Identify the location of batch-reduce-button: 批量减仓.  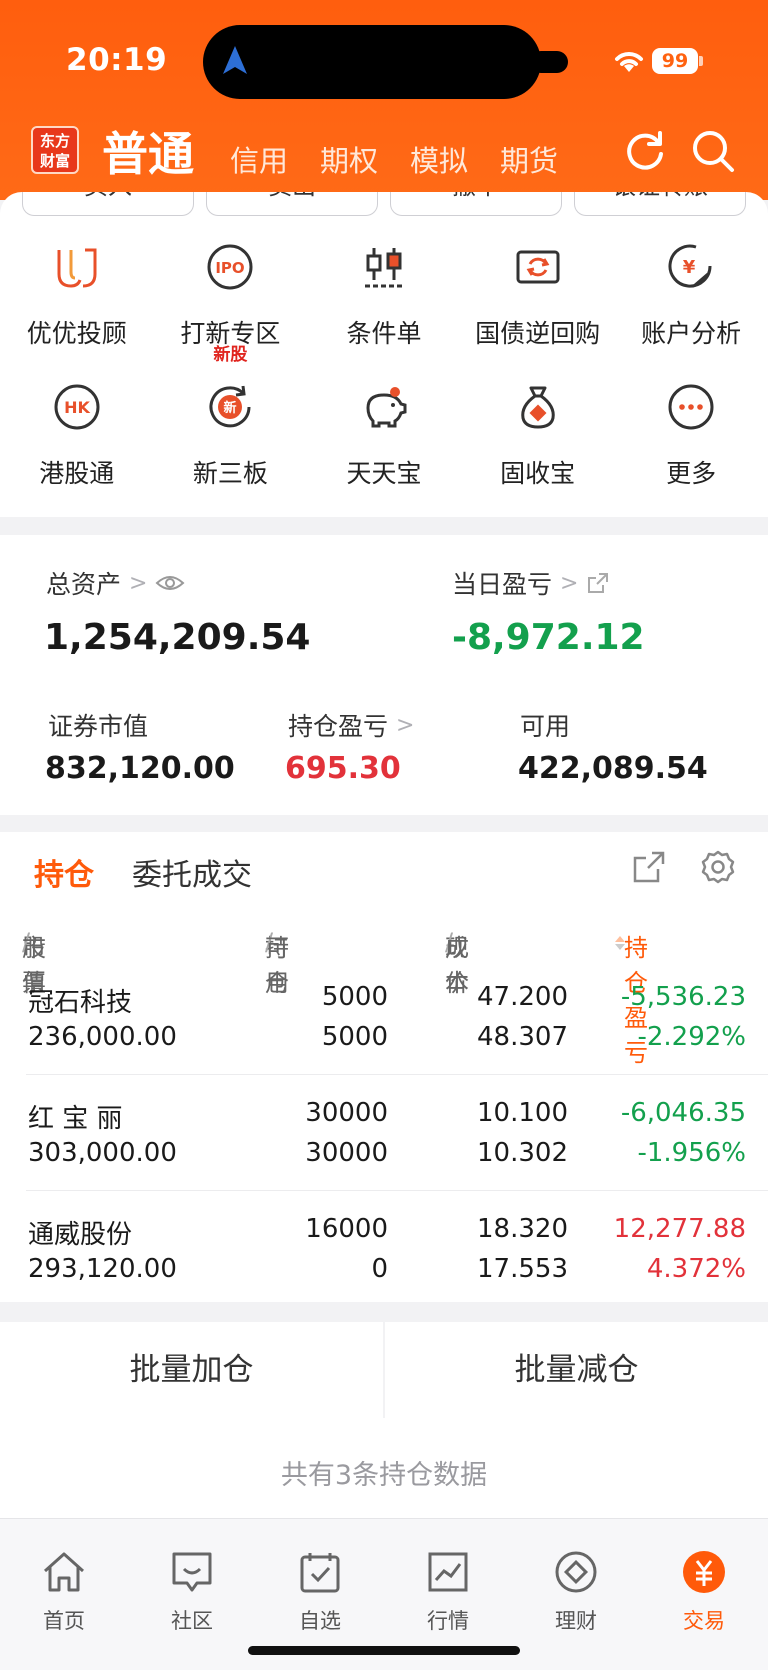
(576, 1370).